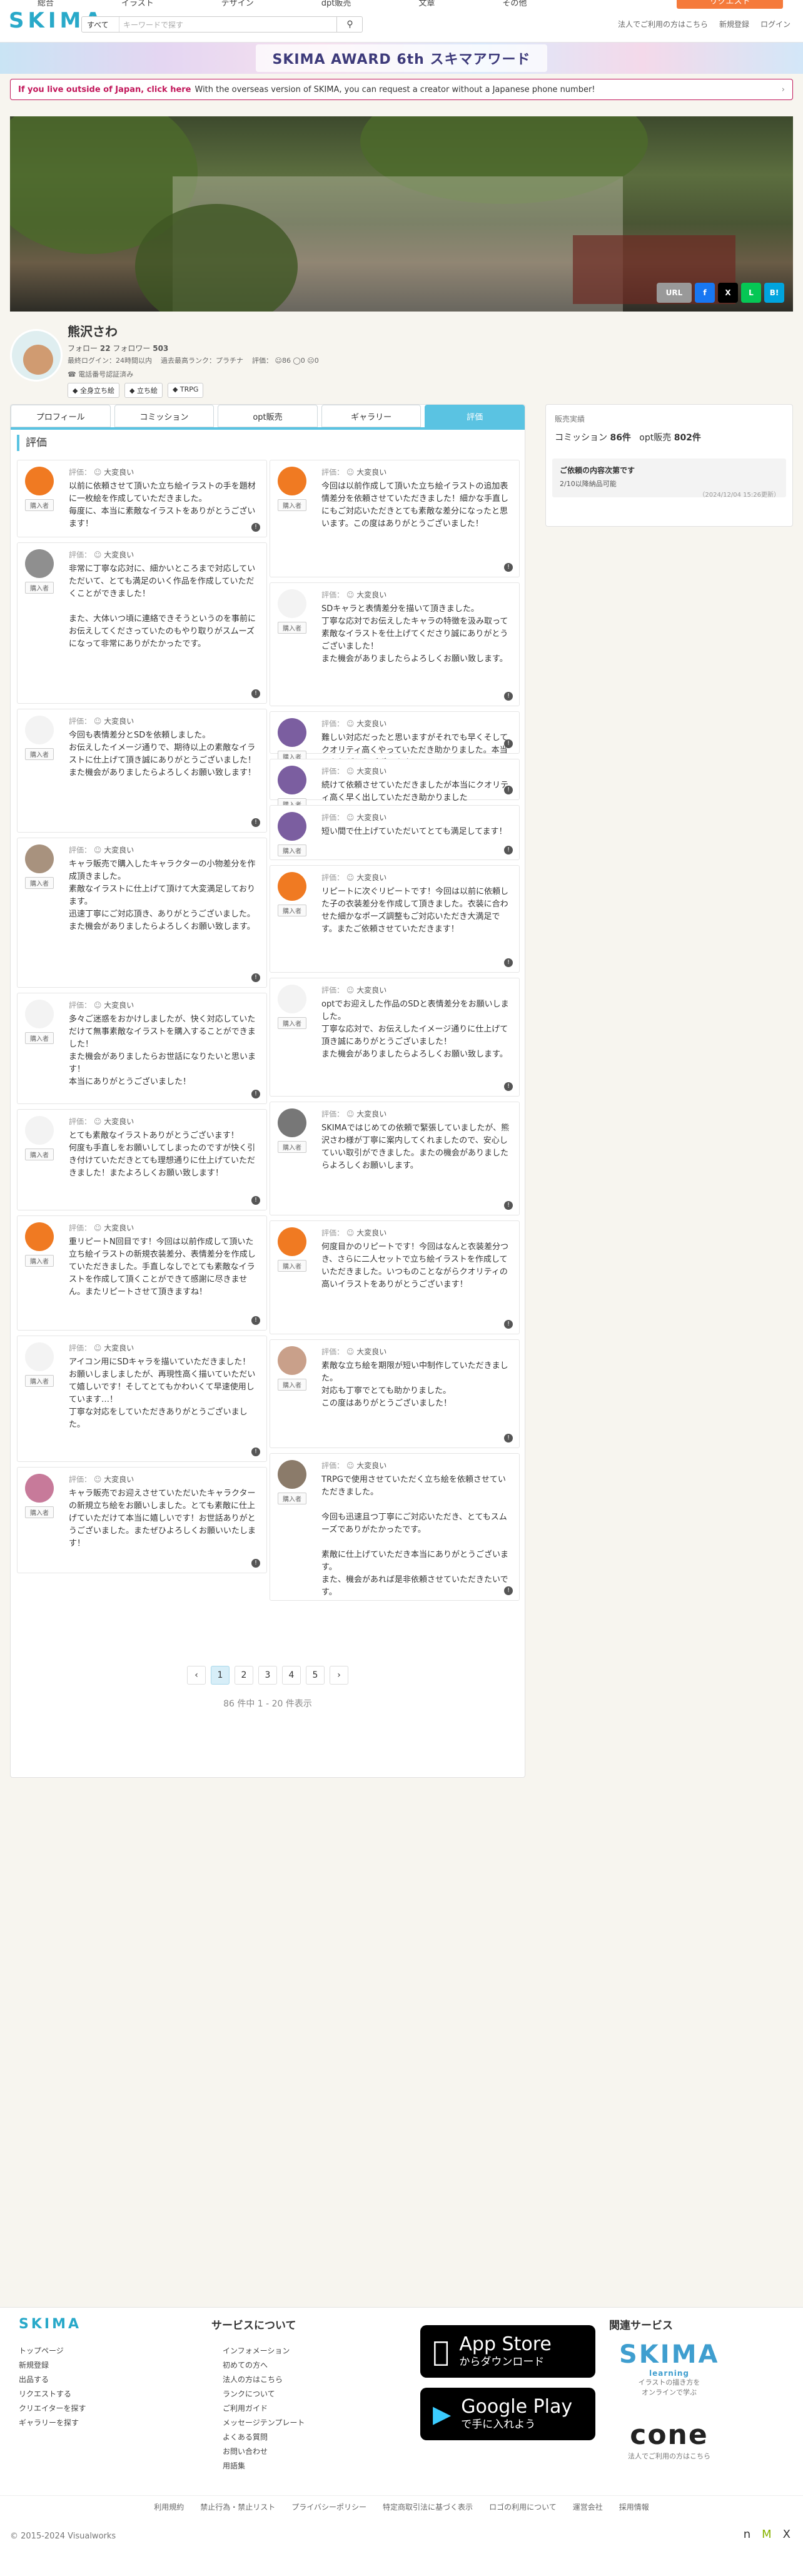 The height and width of the screenshot is (2576, 803). What do you see at coordinates (786, 2534) in the screenshot?
I see `x-icon: X` at bounding box center [786, 2534].